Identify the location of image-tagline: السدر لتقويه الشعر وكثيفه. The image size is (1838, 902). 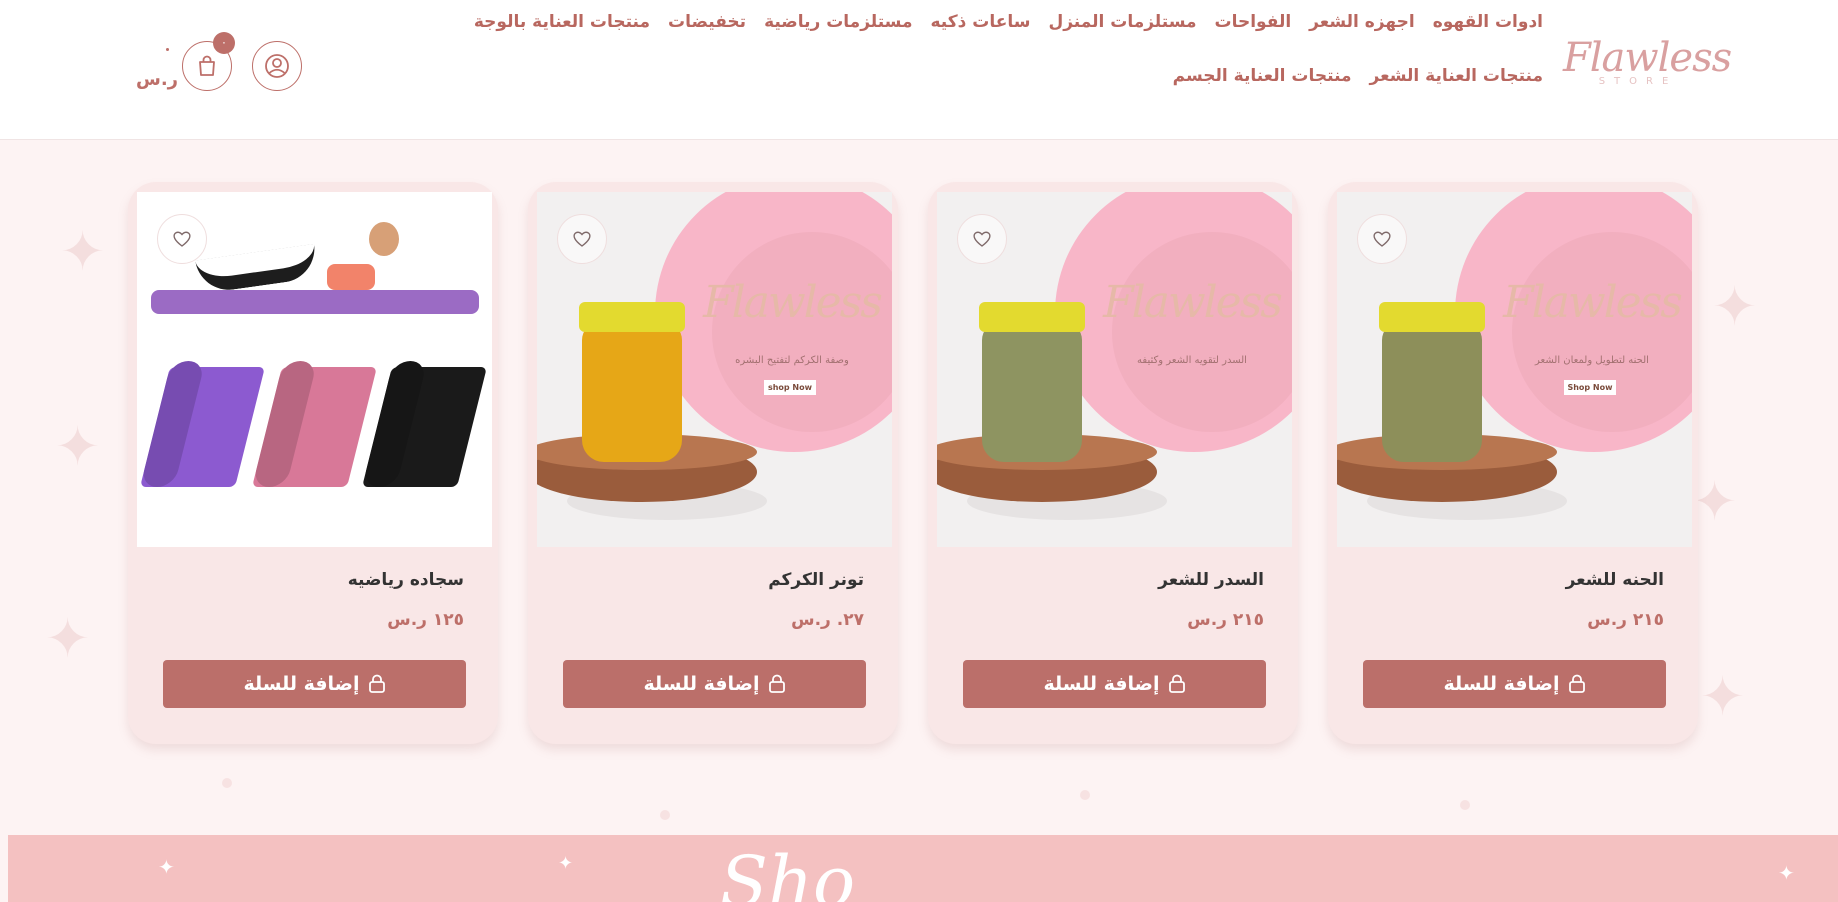
(1192, 360).